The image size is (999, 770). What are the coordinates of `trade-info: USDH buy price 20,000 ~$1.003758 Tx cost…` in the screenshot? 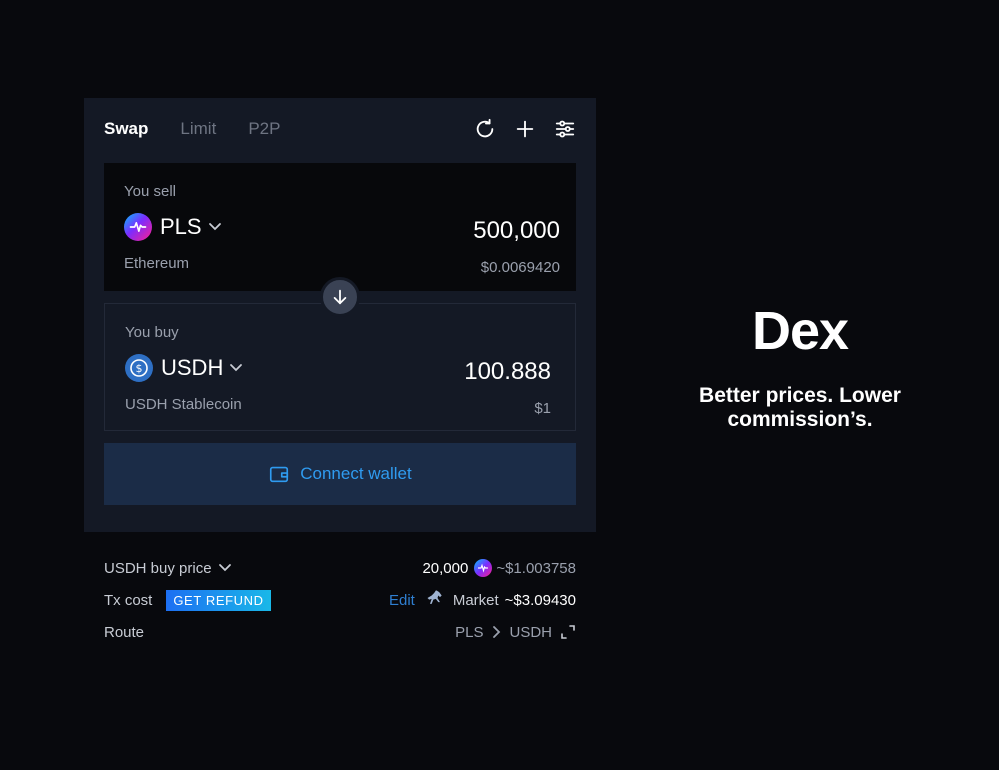 It's located at (340, 600).